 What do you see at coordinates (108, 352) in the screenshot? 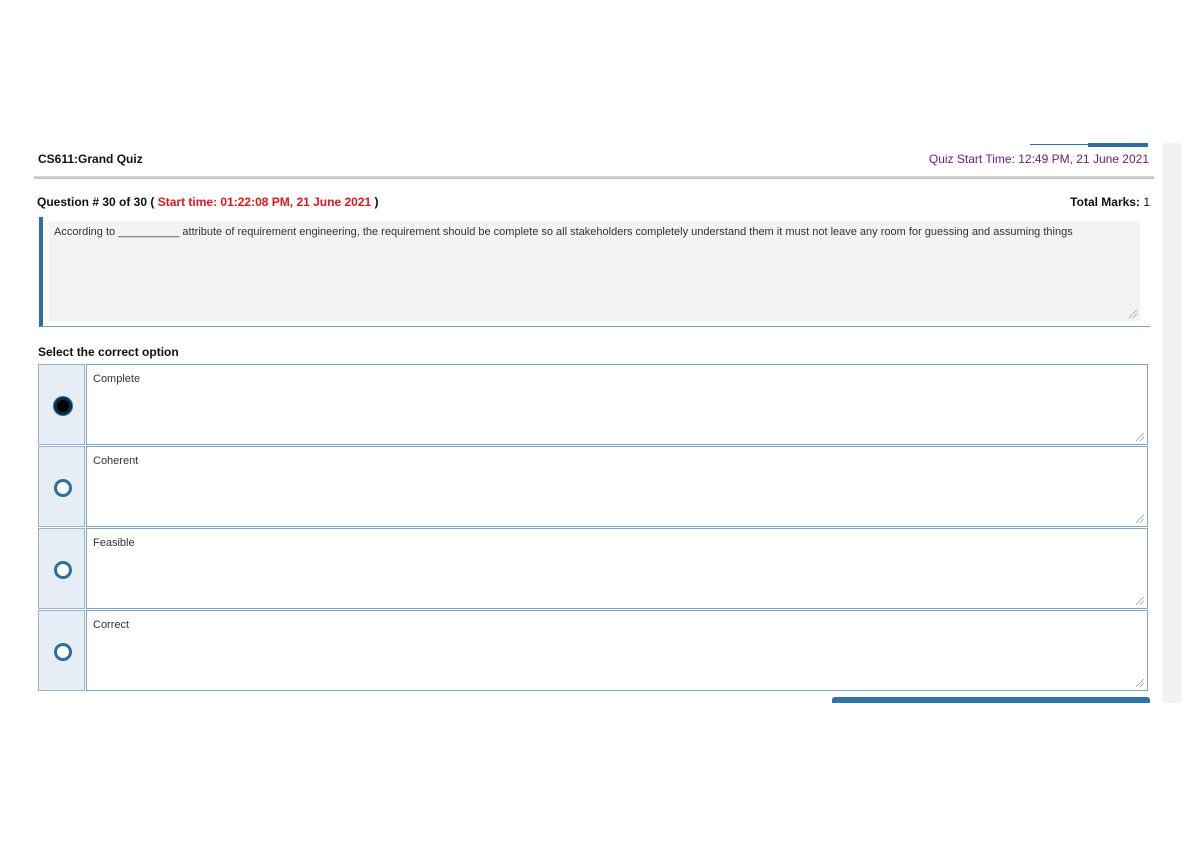
I see `select-option-label: Select the correct option` at bounding box center [108, 352].